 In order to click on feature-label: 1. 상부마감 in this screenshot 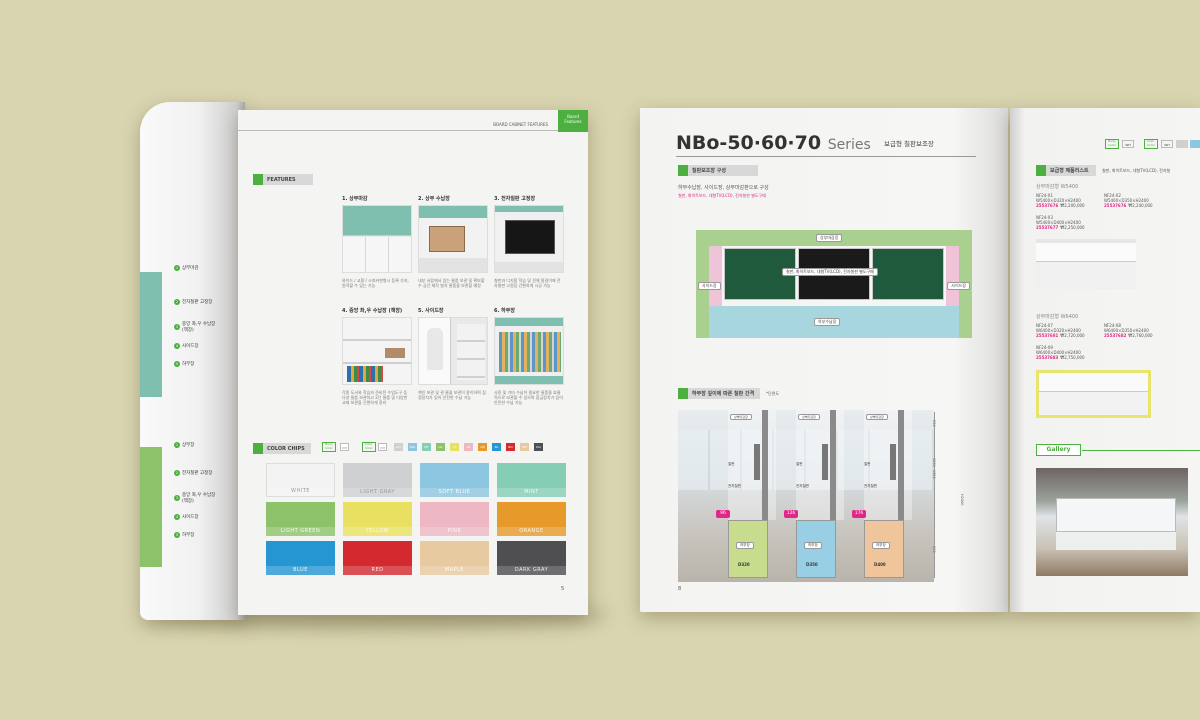, I will do `click(355, 199)`.